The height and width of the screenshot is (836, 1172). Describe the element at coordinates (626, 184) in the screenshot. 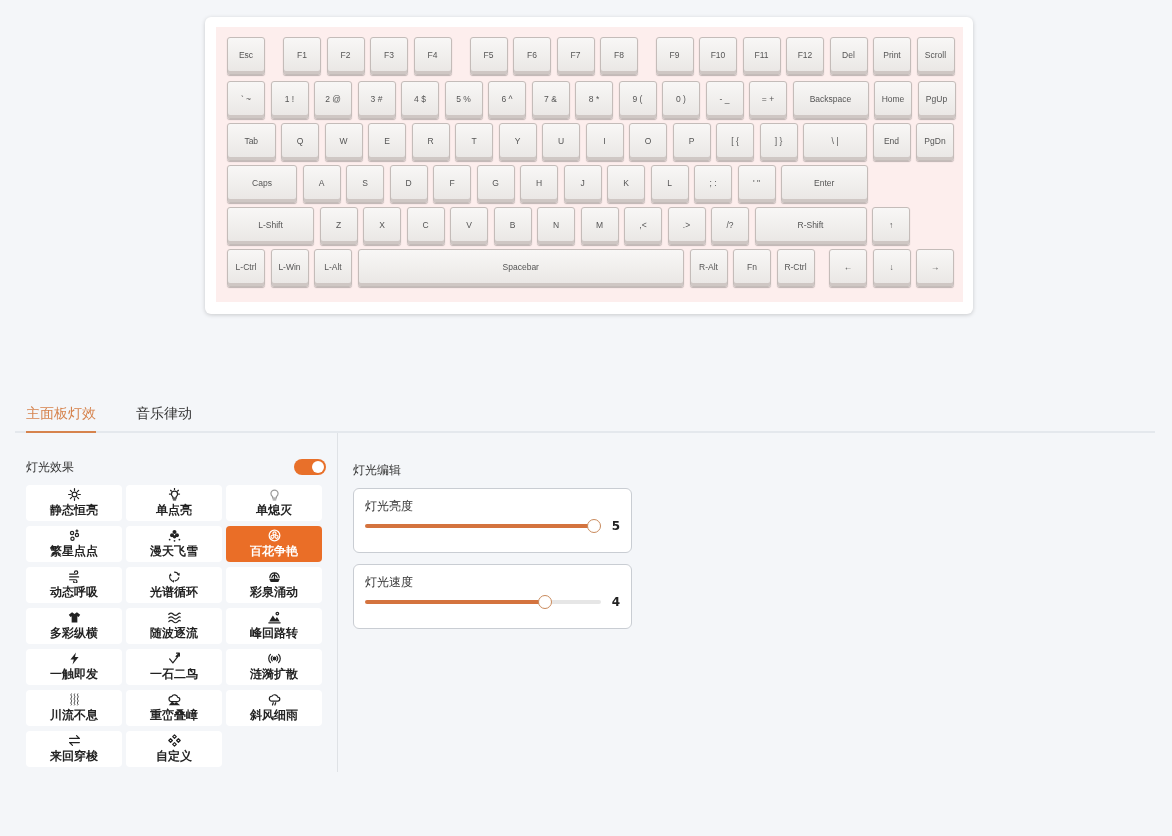

I see `keyboard-key: K` at that location.